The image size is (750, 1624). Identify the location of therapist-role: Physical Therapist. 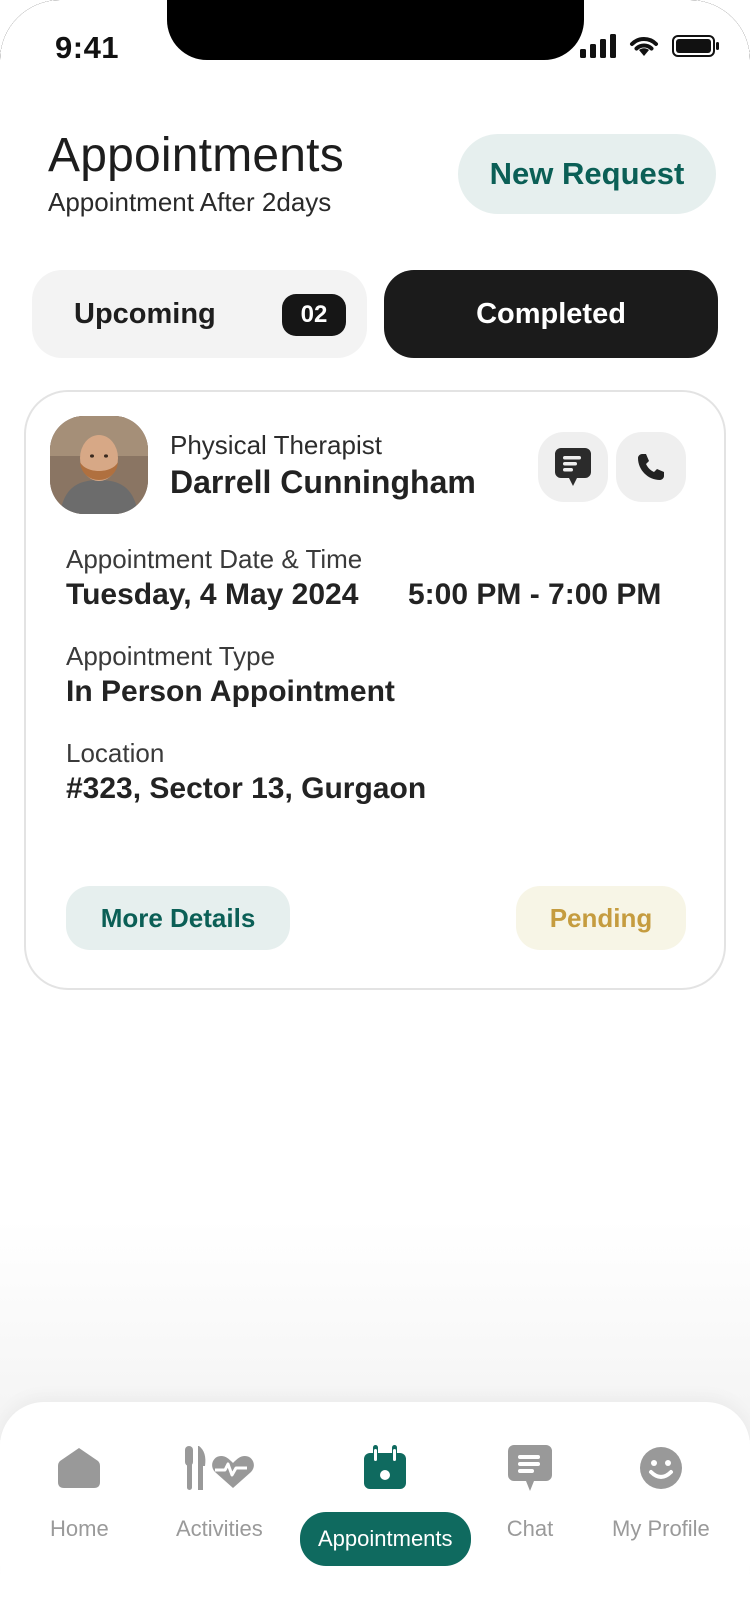
(276, 445).